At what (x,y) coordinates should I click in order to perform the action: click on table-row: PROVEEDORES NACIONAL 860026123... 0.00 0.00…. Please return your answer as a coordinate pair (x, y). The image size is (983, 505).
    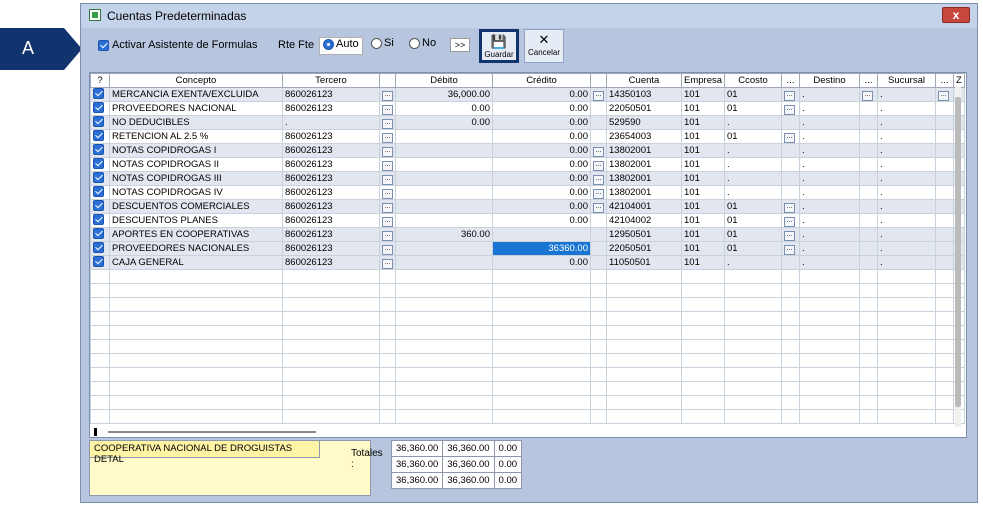
    Looking at the image, I should click on (527, 108).